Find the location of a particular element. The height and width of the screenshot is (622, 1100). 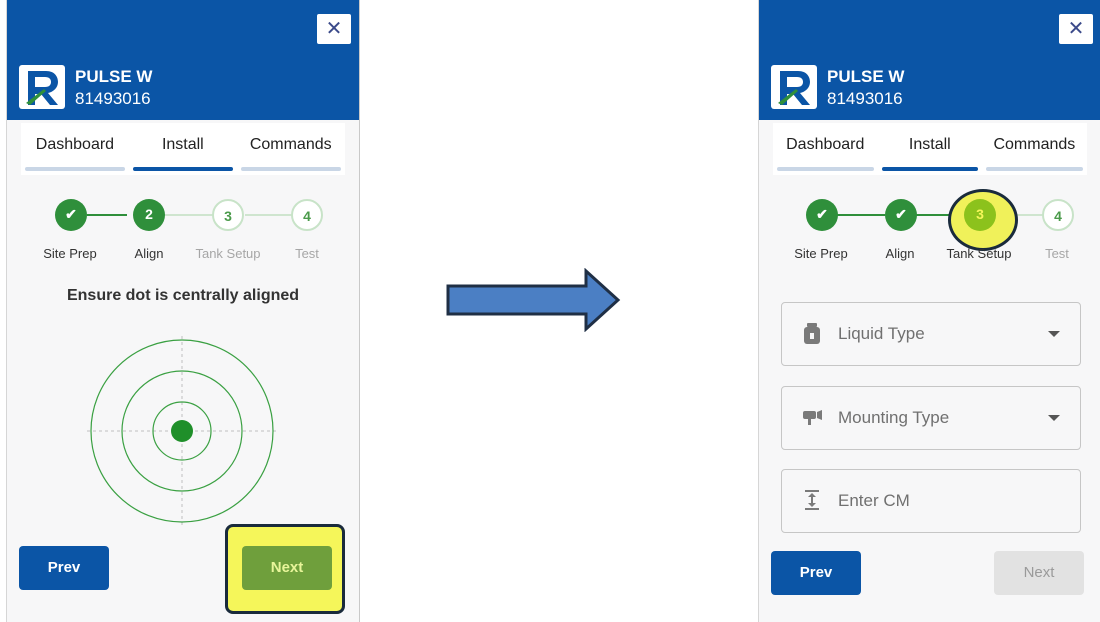

liquid-bottle-icon is located at coordinates (812, 333).